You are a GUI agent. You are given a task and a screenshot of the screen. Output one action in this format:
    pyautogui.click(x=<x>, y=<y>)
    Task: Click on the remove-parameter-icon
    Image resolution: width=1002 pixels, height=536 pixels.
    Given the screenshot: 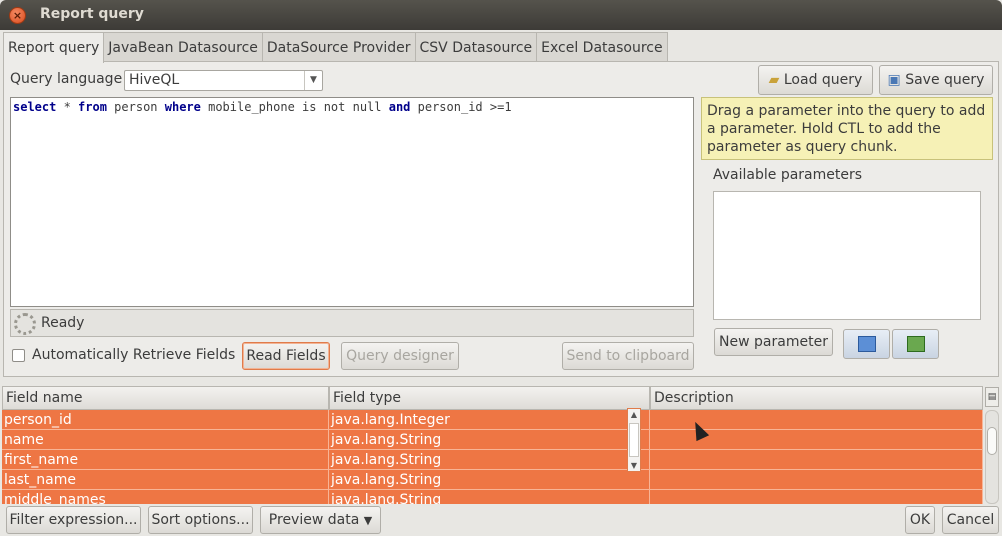 What is the action you would take?
    pyautogui.click(x=916, y=344)
    